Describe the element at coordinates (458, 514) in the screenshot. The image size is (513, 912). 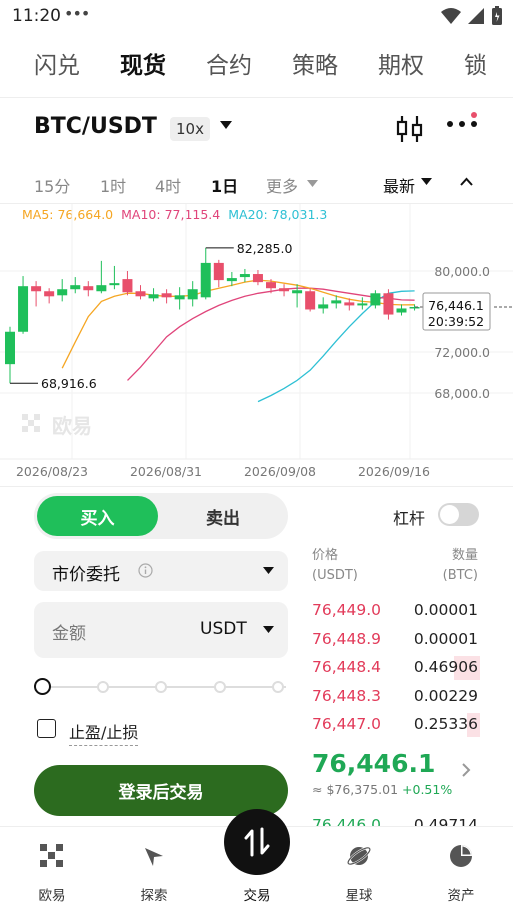
I see `leverage-toggle` at that location.